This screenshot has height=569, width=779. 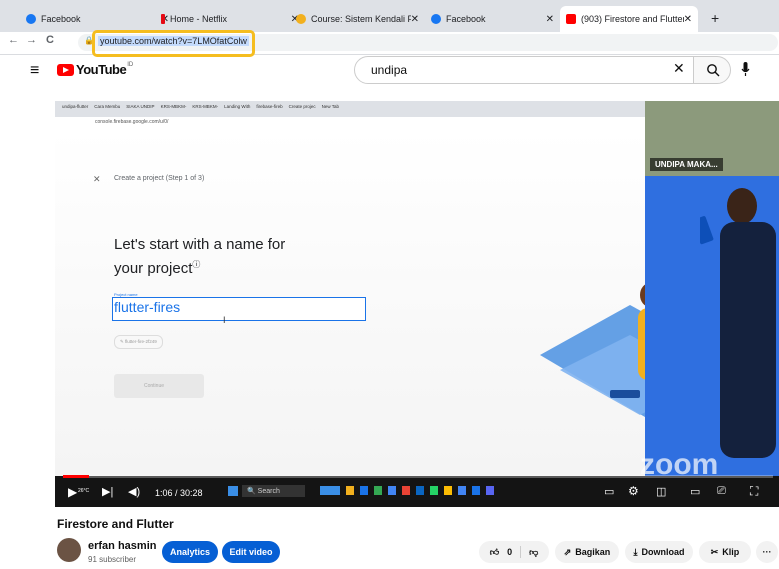 What do you see at coordinates (115, 524) in the screenshot?
I see `video-title: Firestore and Flutter` at bounding box center [115, 524].